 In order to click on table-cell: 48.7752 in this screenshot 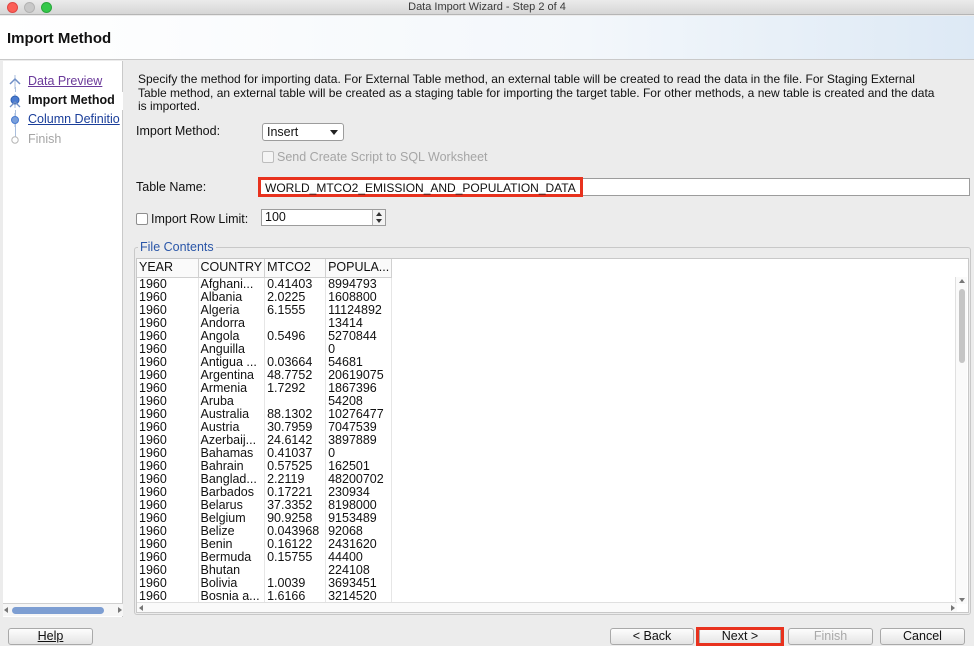, I will do `click(295, 375)`.